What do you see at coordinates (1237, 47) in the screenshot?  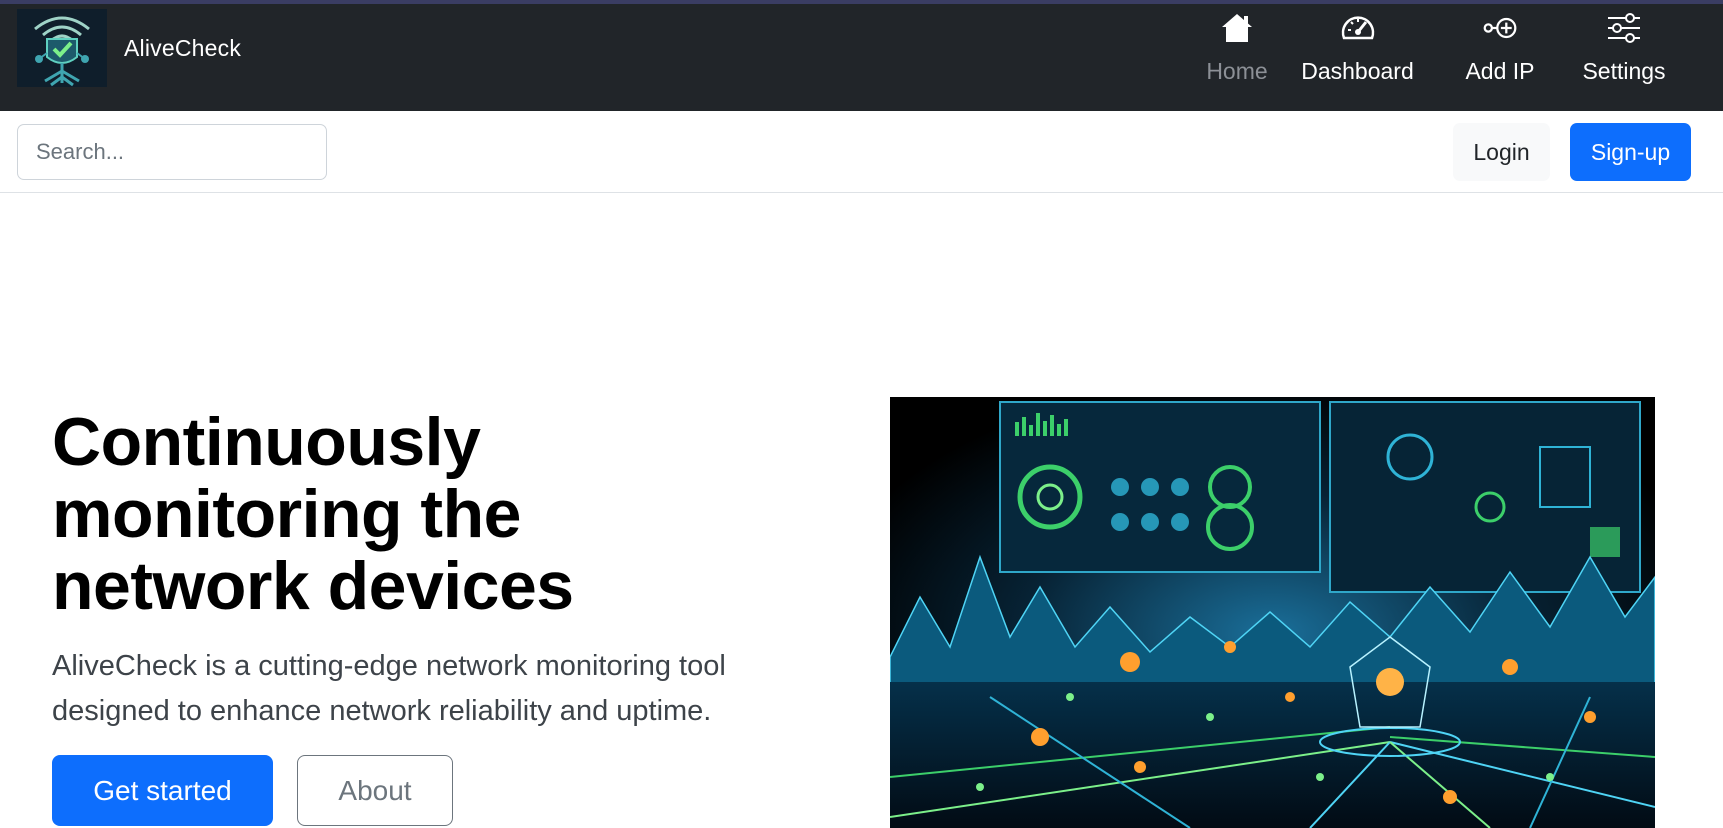 I see `nav-home: Home` at bounding box center [1237, 47].